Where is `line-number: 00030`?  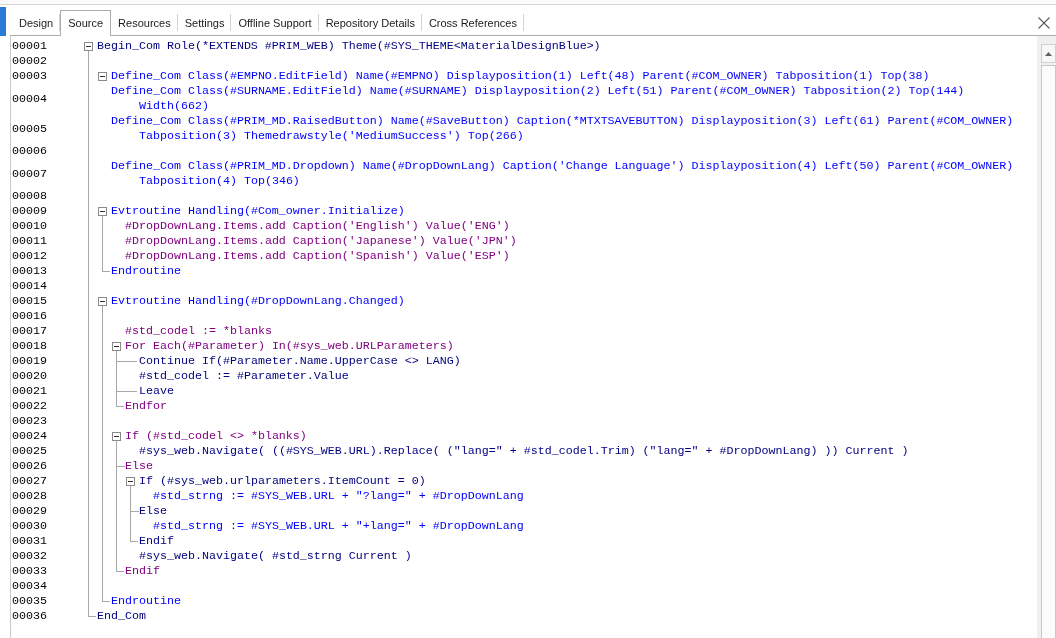 line-number: 00030 is located at coordinates (29, 526).